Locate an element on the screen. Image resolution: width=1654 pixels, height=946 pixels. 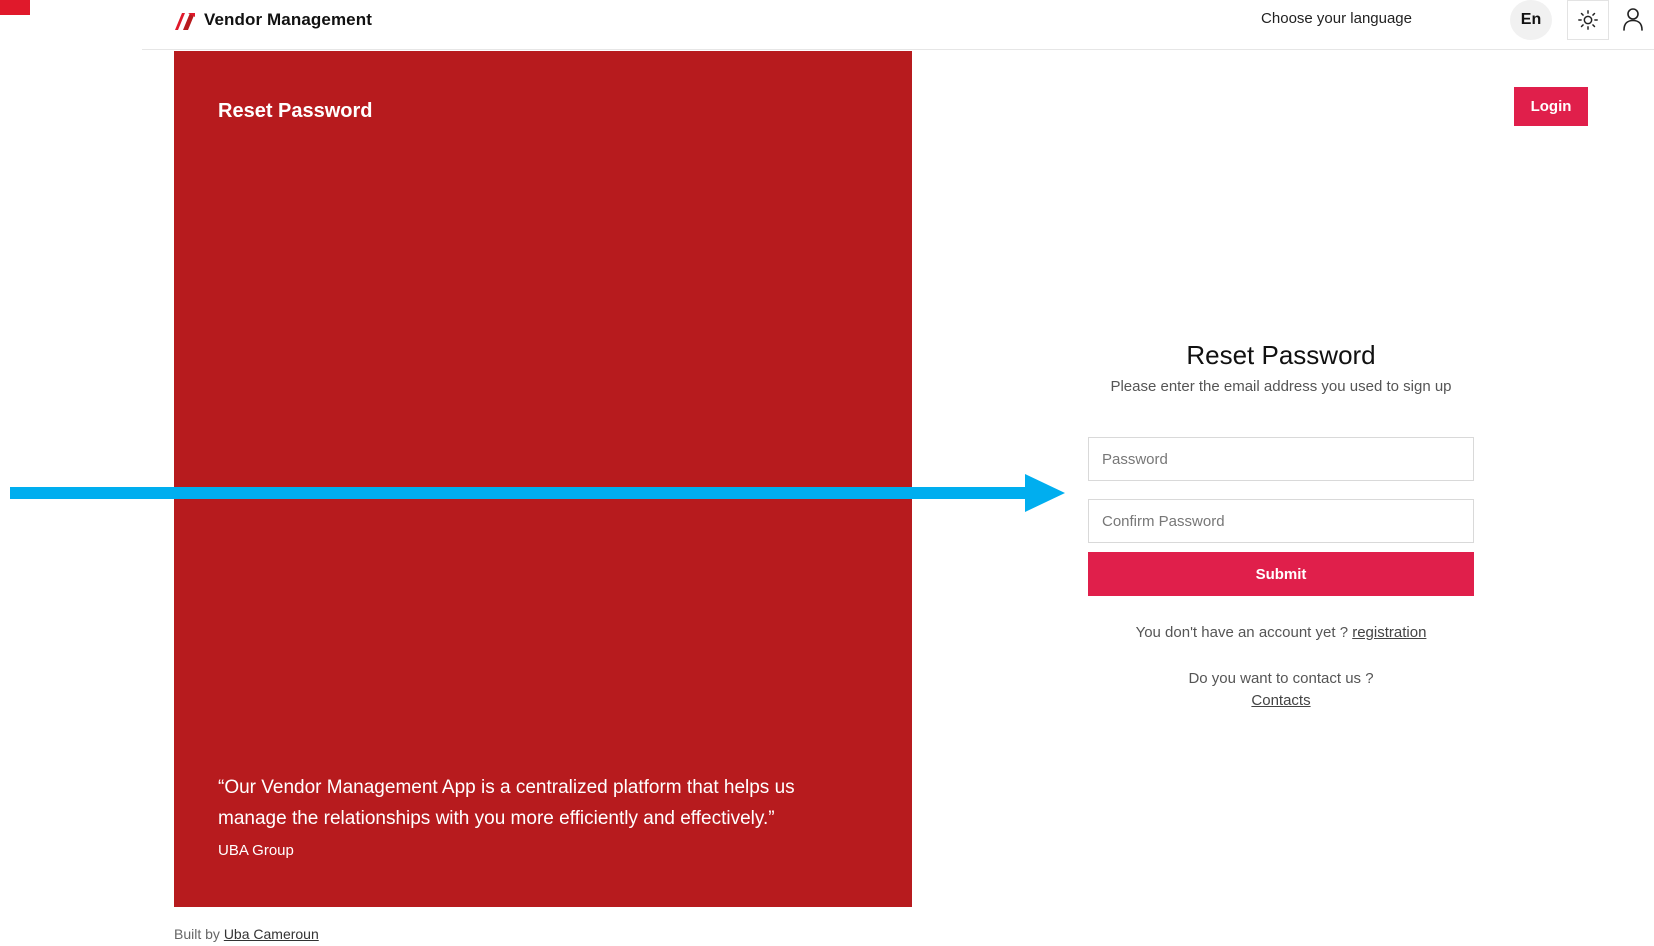
footer-company-link: Uba Cameroun is located at coordinates (271, 934).